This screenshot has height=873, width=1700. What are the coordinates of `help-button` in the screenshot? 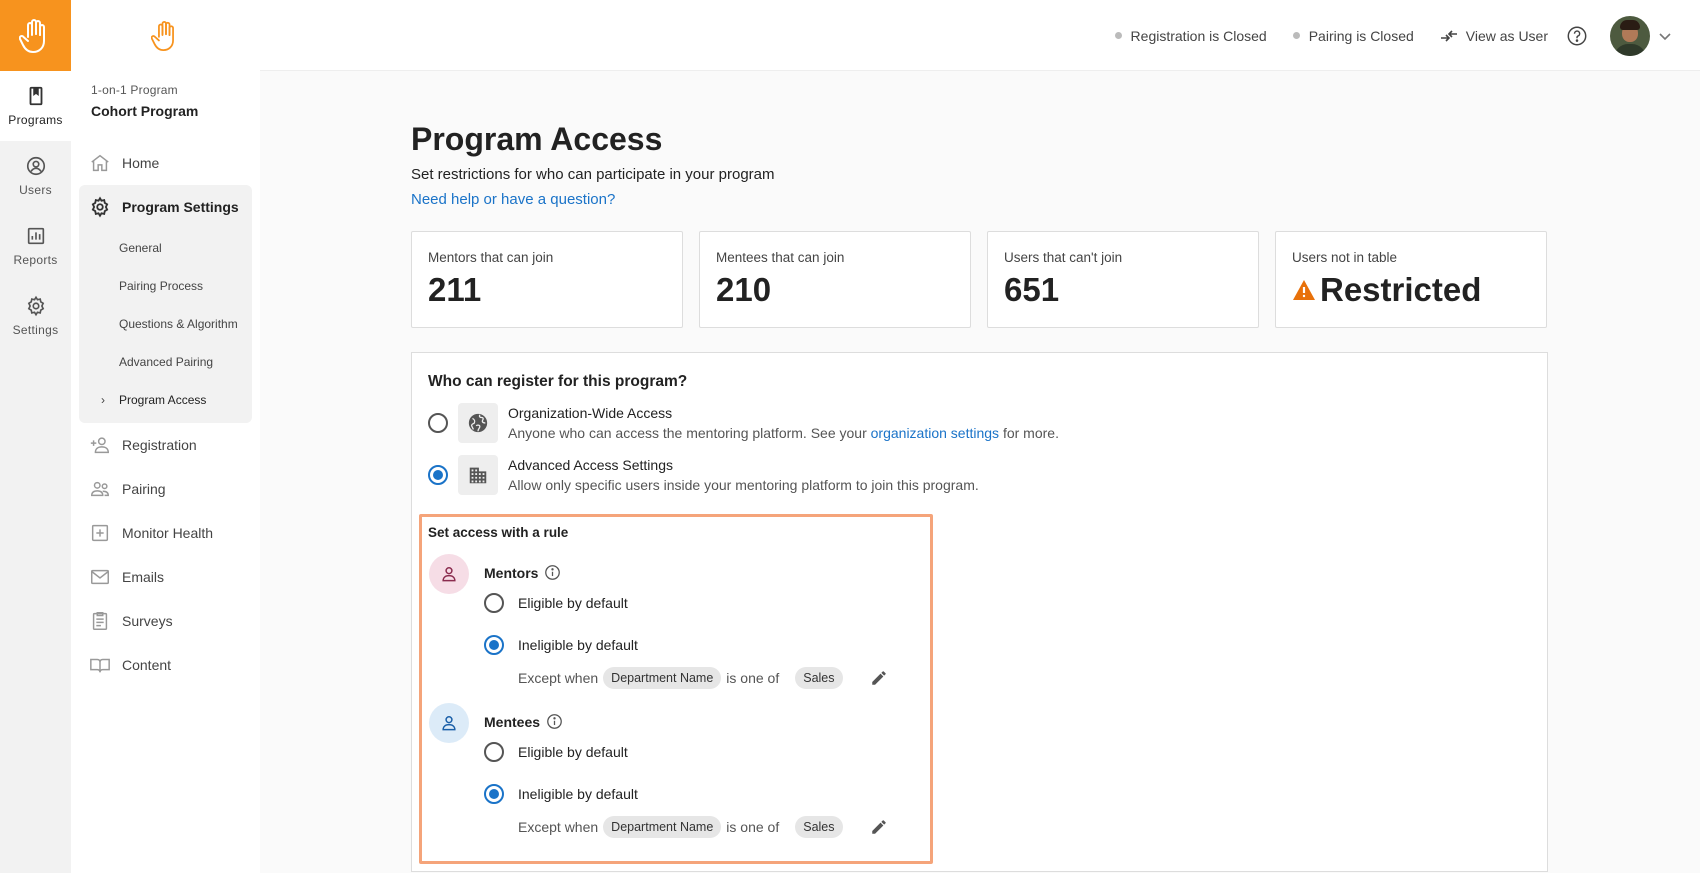 It's located at (1577, 36).